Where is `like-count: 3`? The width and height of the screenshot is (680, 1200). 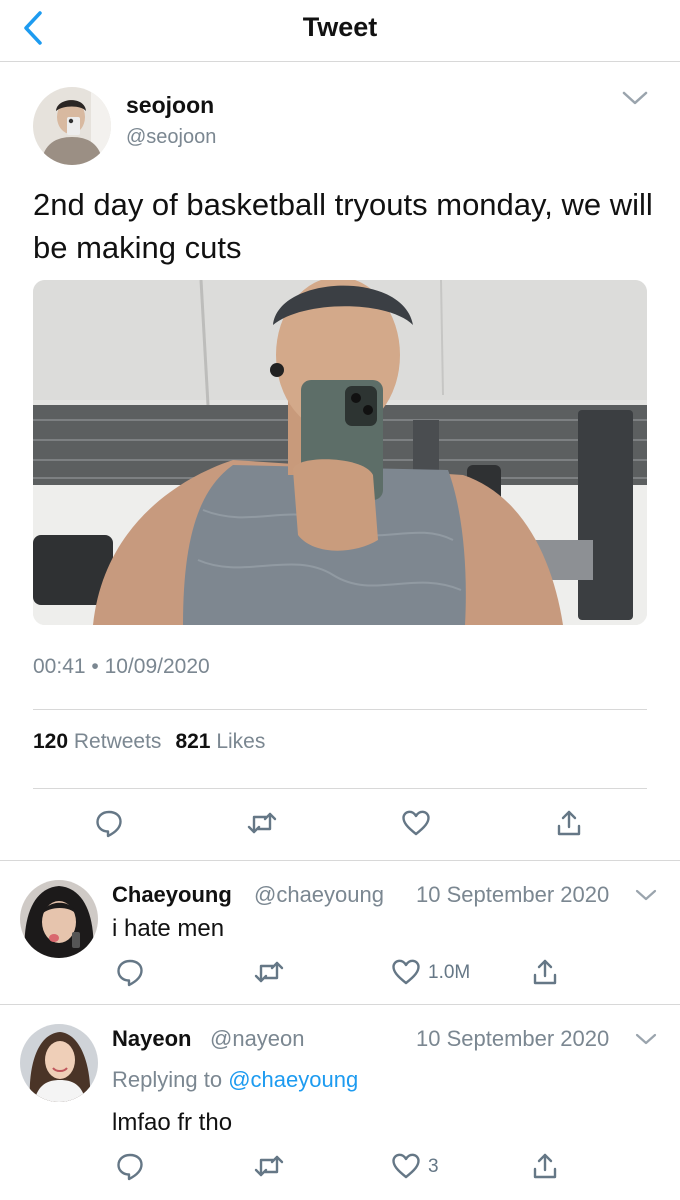
like-count: 3 is located at coordinates (433, 1166).